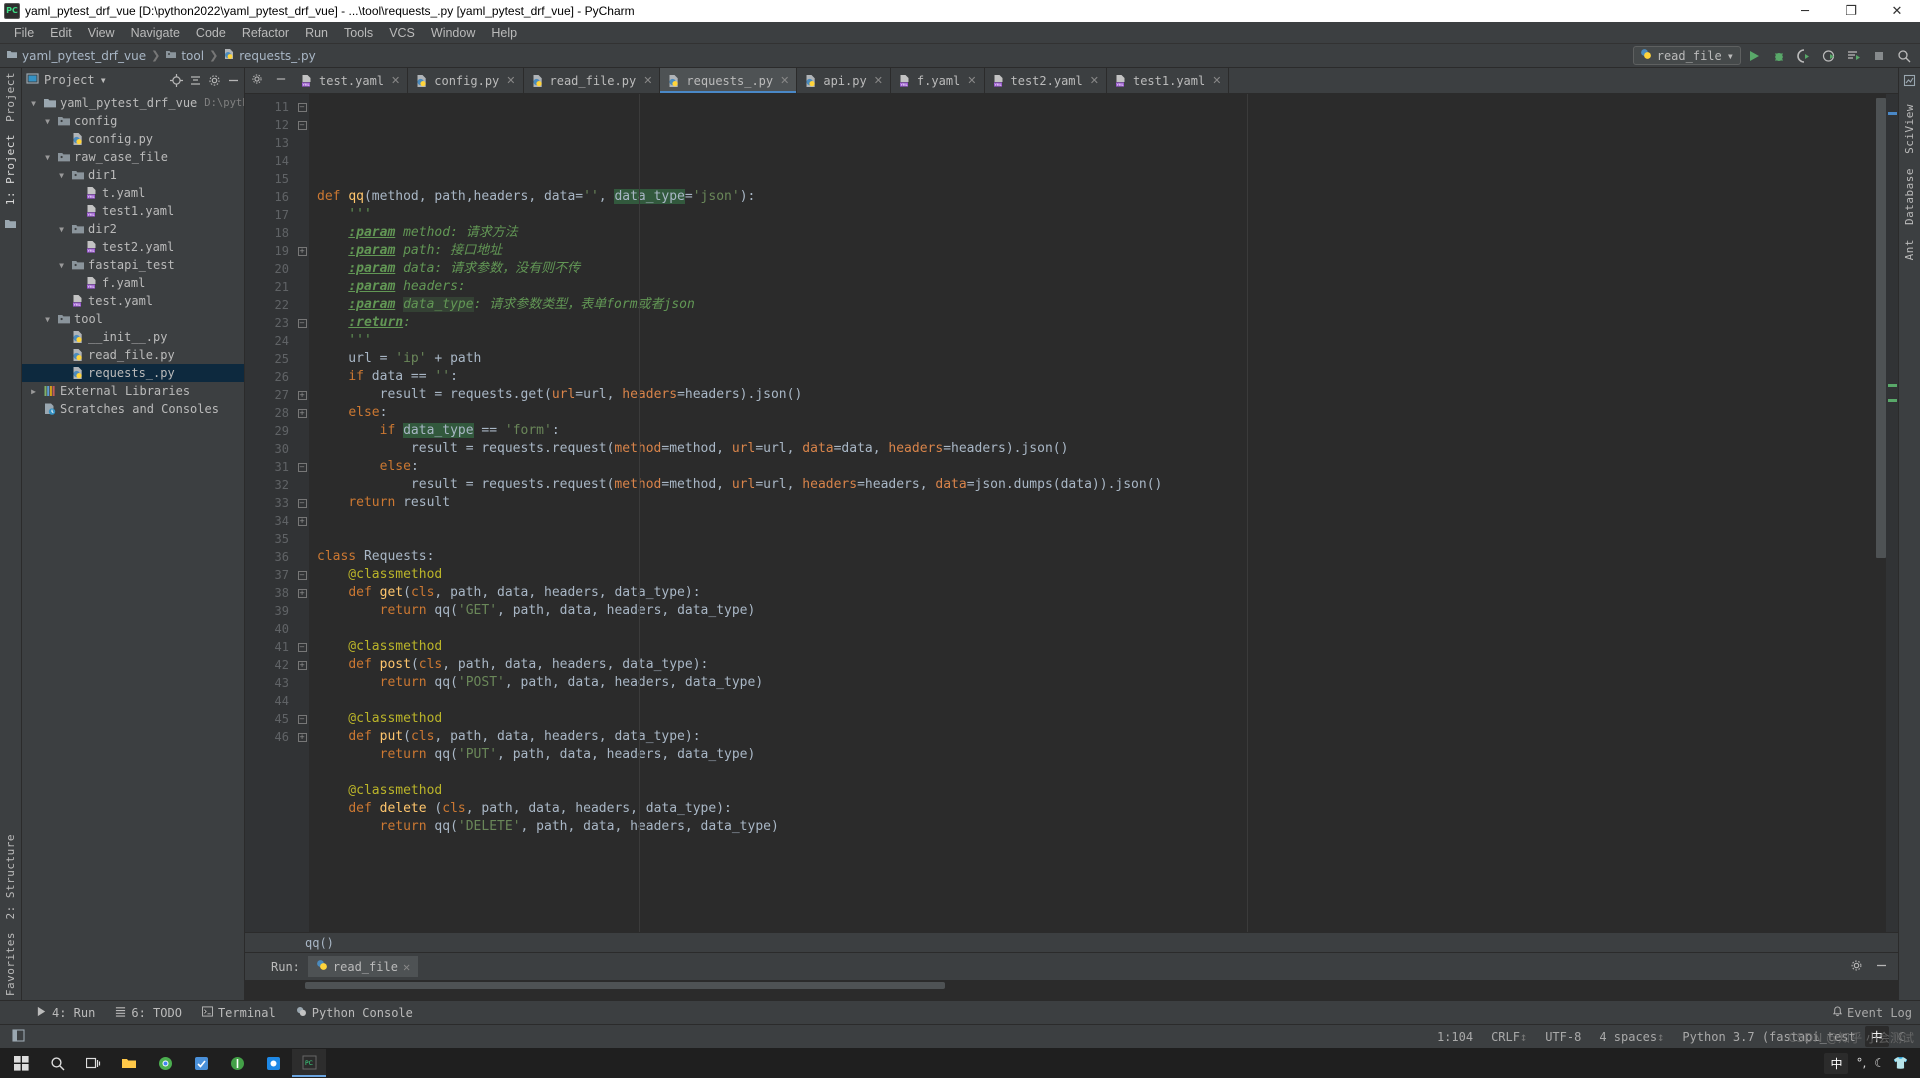 Image resolution: width=1920 pixels, height=1078 pixels. I want to click on comma-icon: °,, so click(1861, 1063).